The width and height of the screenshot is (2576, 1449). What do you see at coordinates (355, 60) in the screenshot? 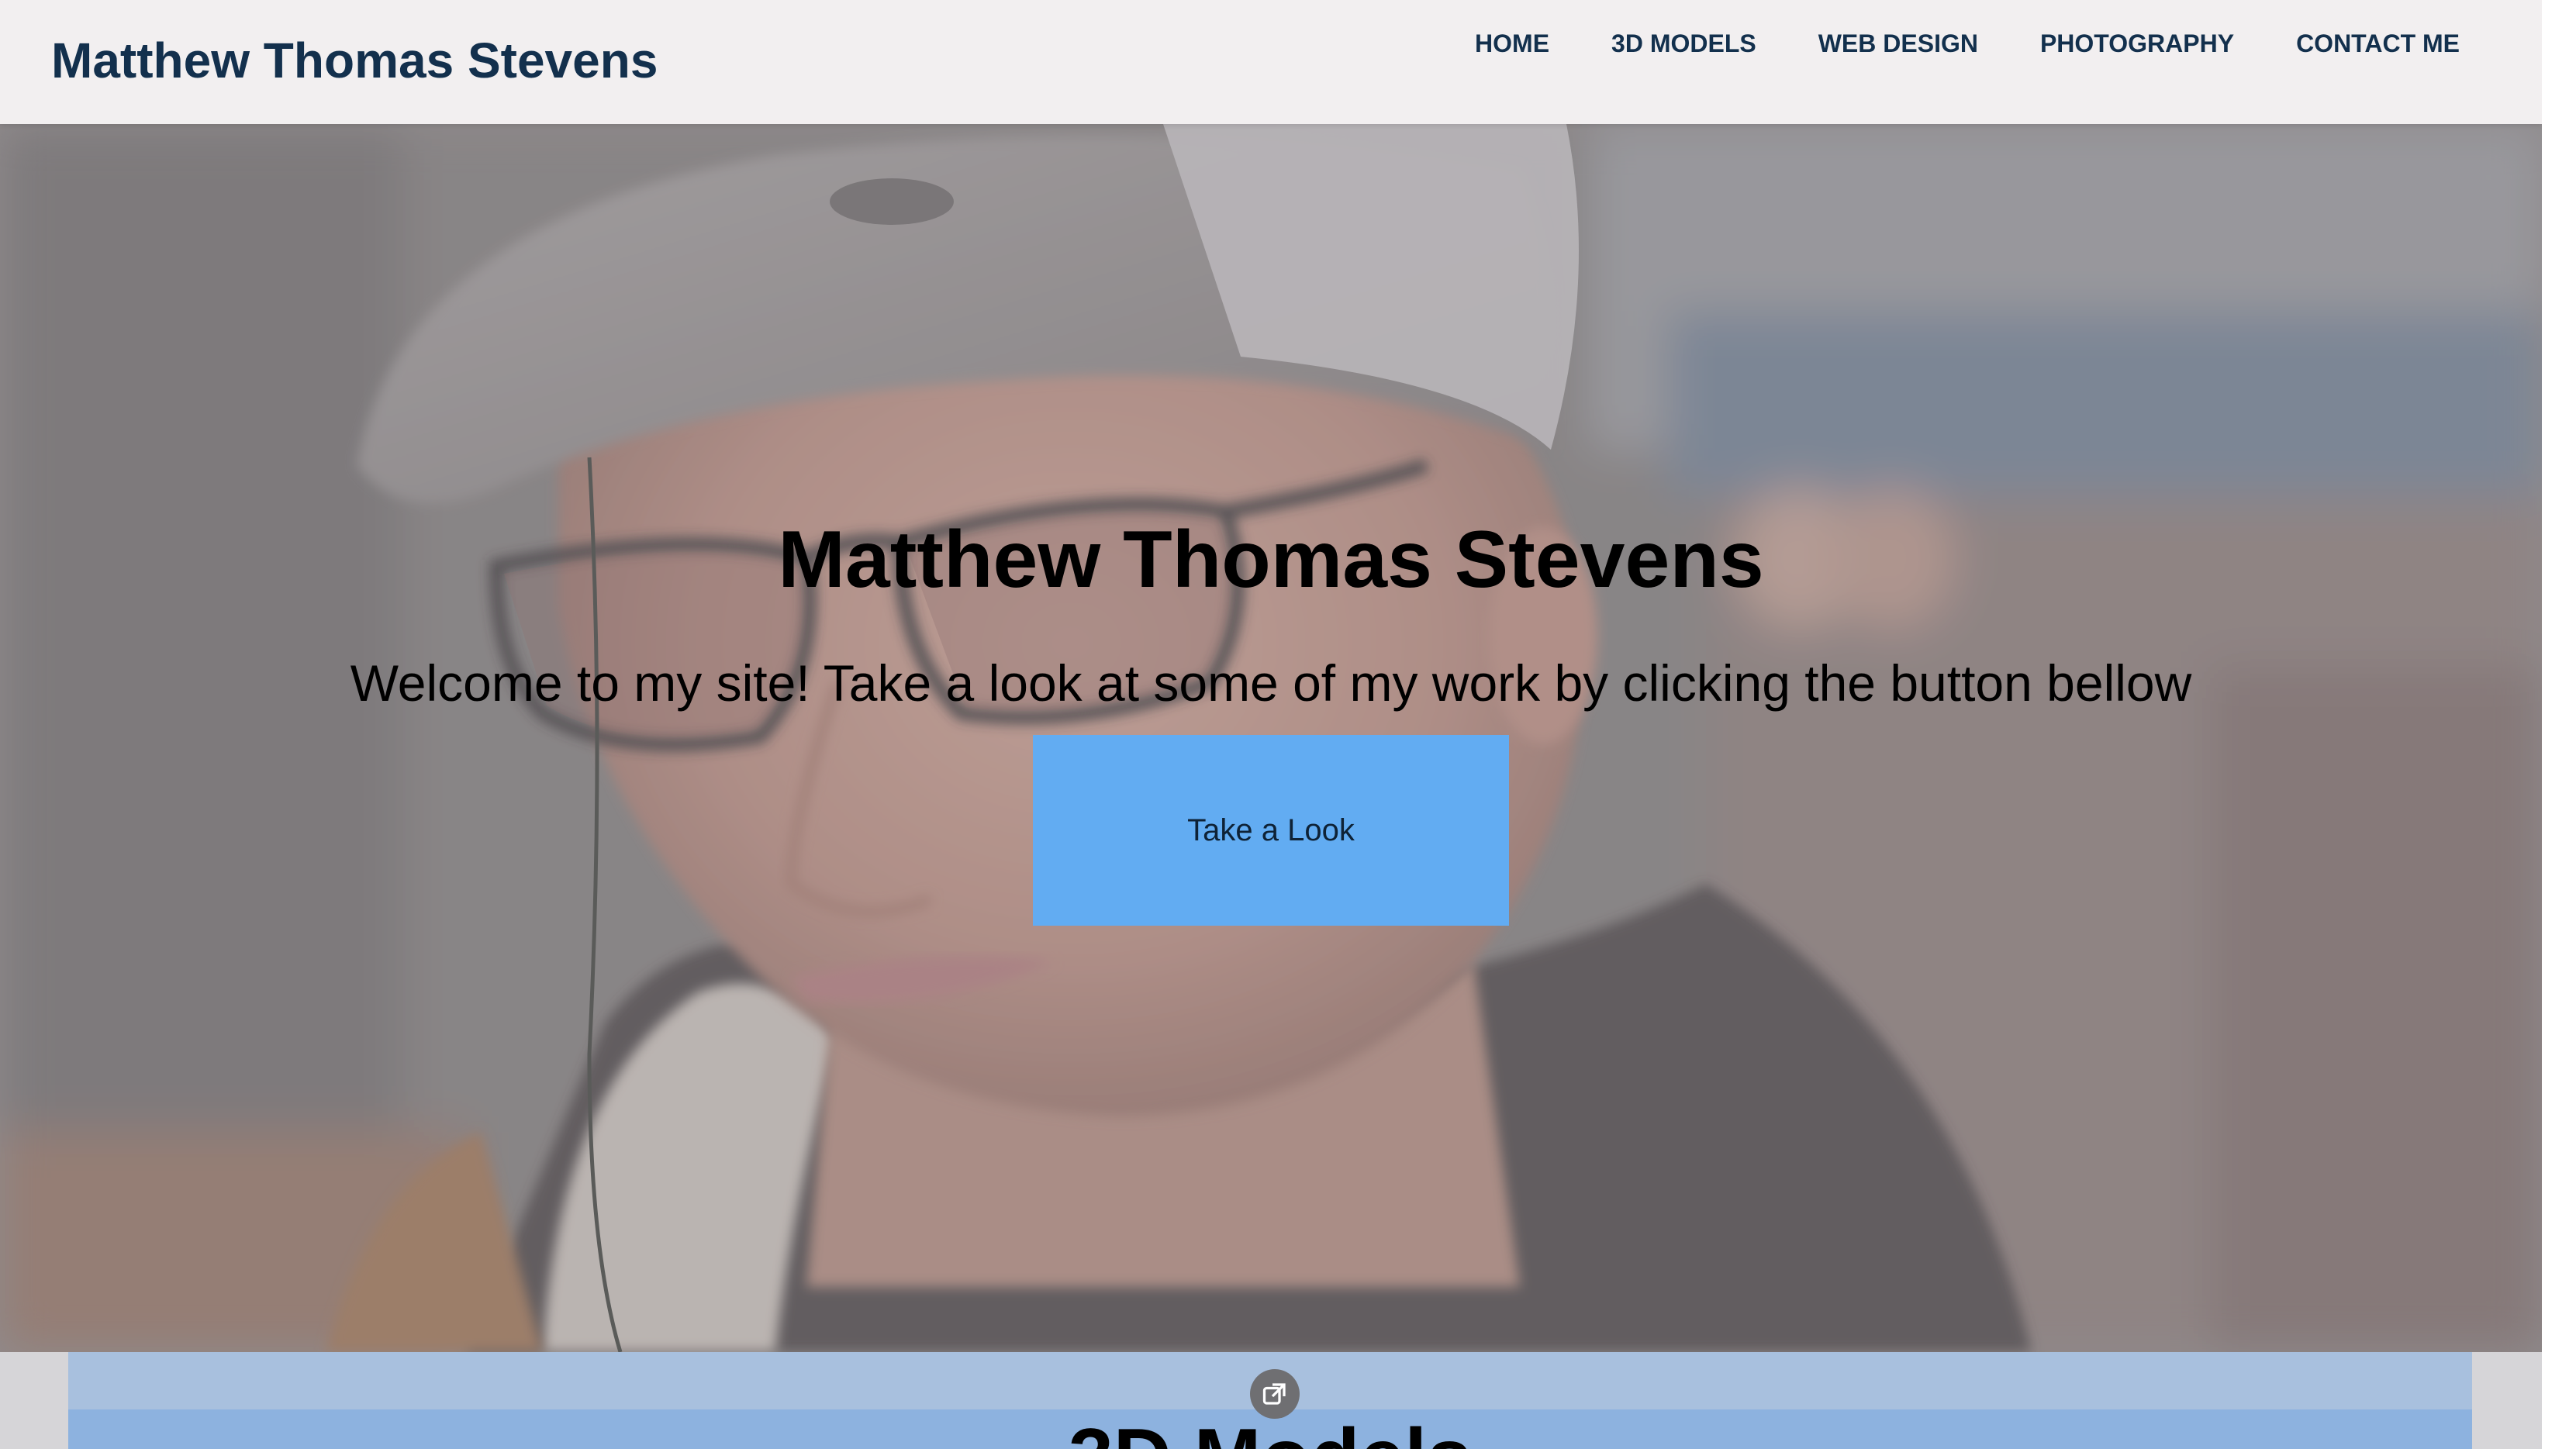
I see `site-brand: Matthew Thomas Stevens` at bounding box center [355, 60].